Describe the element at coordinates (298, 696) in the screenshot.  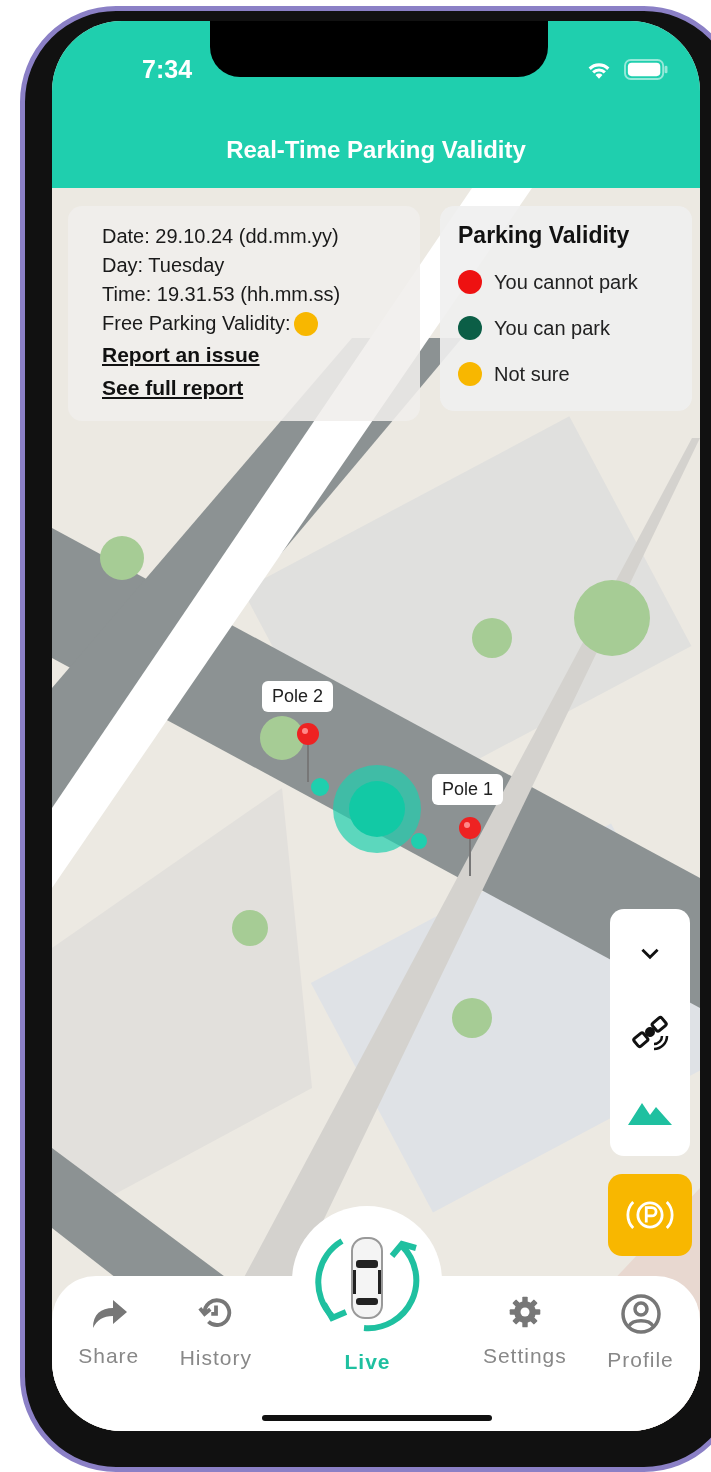
I see `pole-label: Pole 2` at that location.